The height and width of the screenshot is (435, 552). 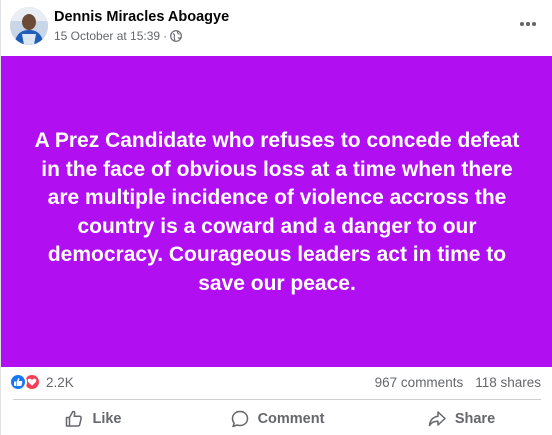 I want to click on more-options-icon, so click(x=528, y=24).